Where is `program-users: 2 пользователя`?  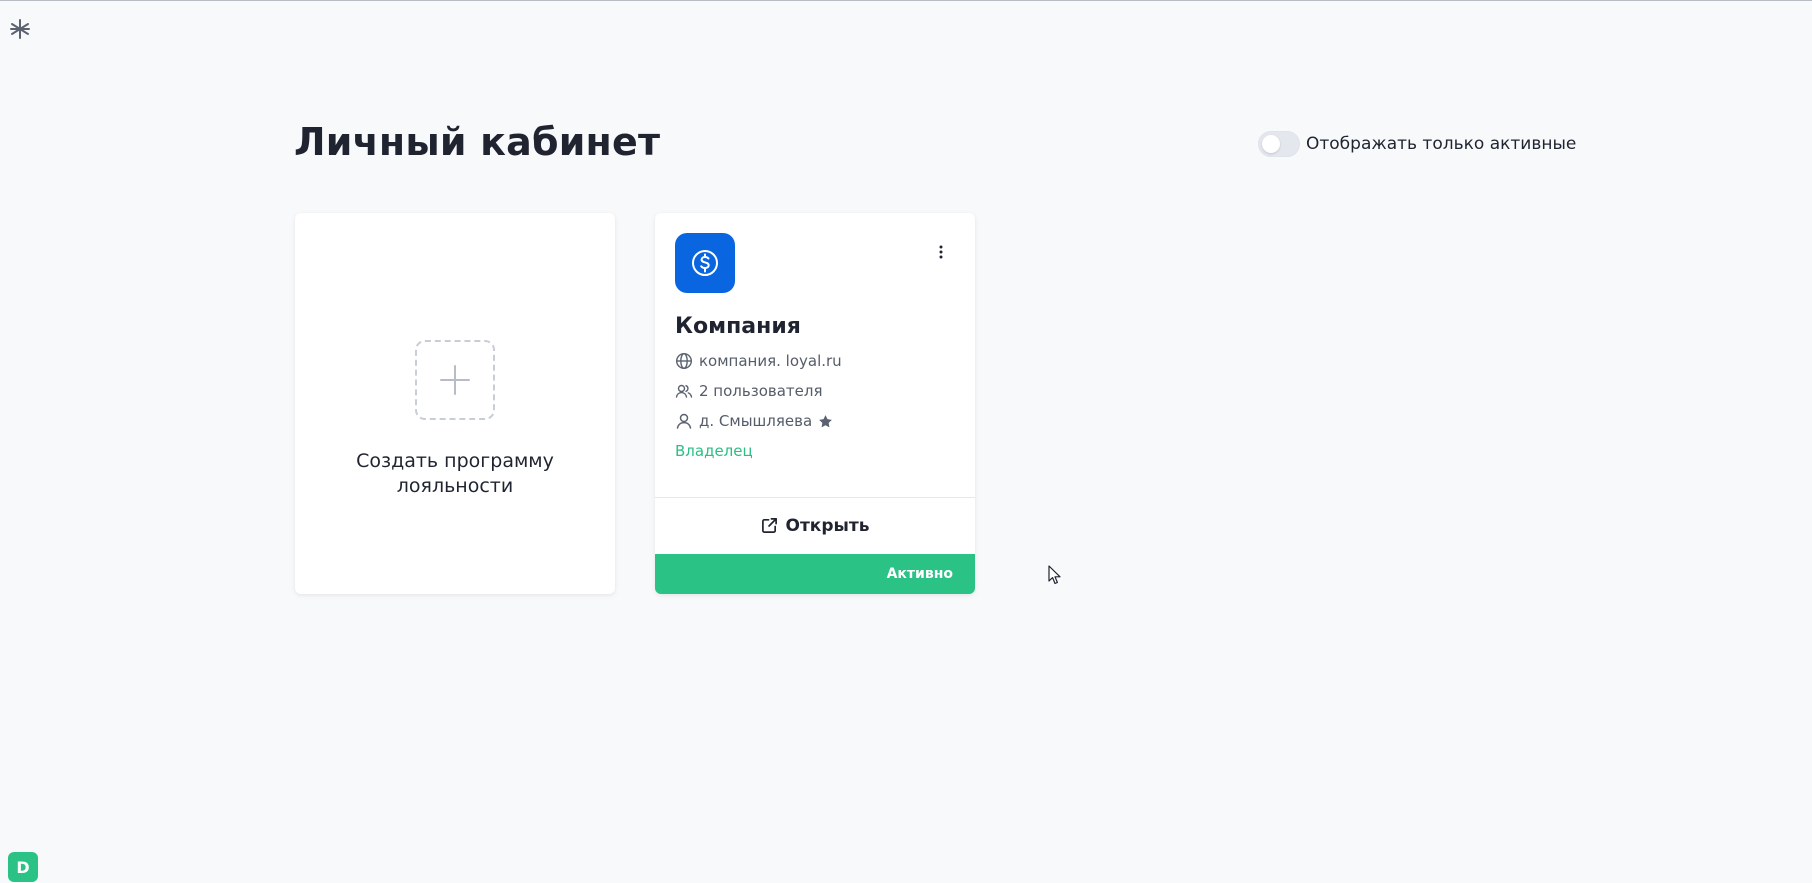 program-users: 2 пользователя is located at coordinates (761, 391).